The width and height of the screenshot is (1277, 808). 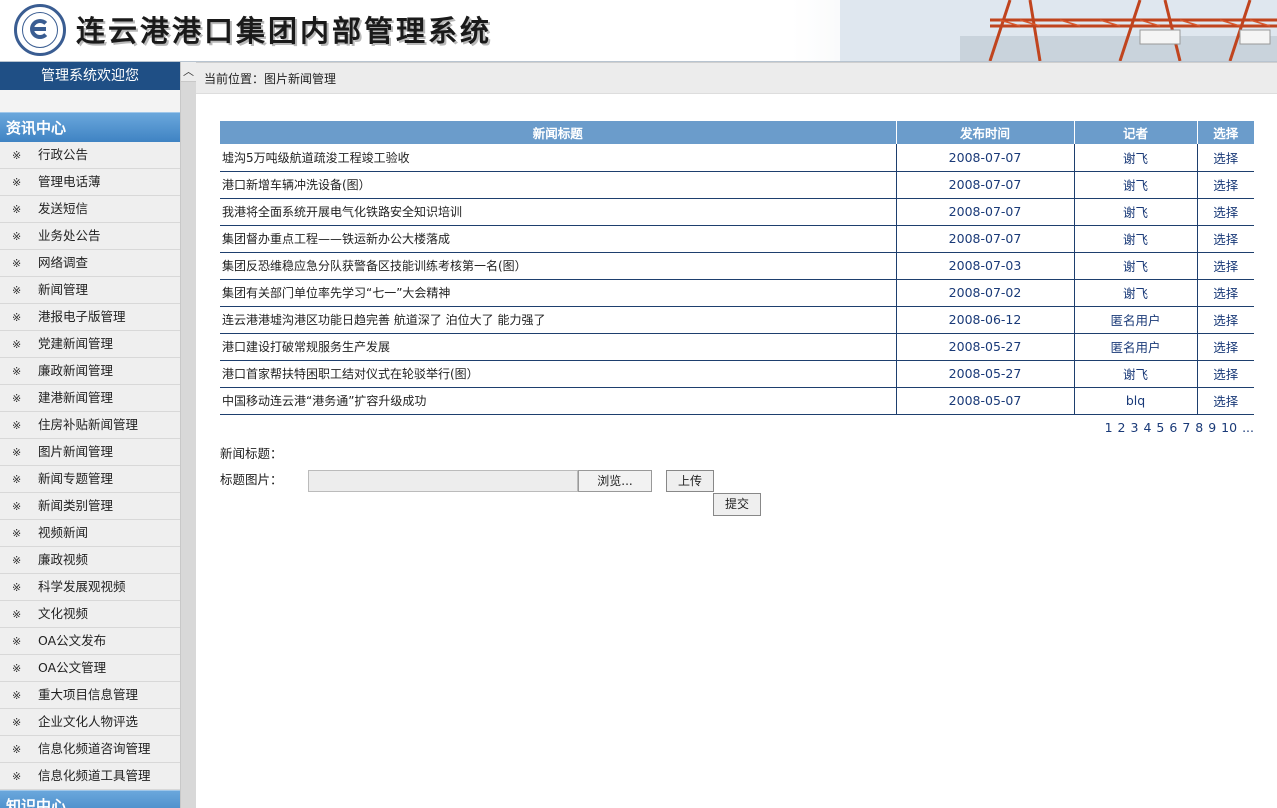 I want to click on sidebar-item: ※ 发送短信, so click(x=90, y=209).